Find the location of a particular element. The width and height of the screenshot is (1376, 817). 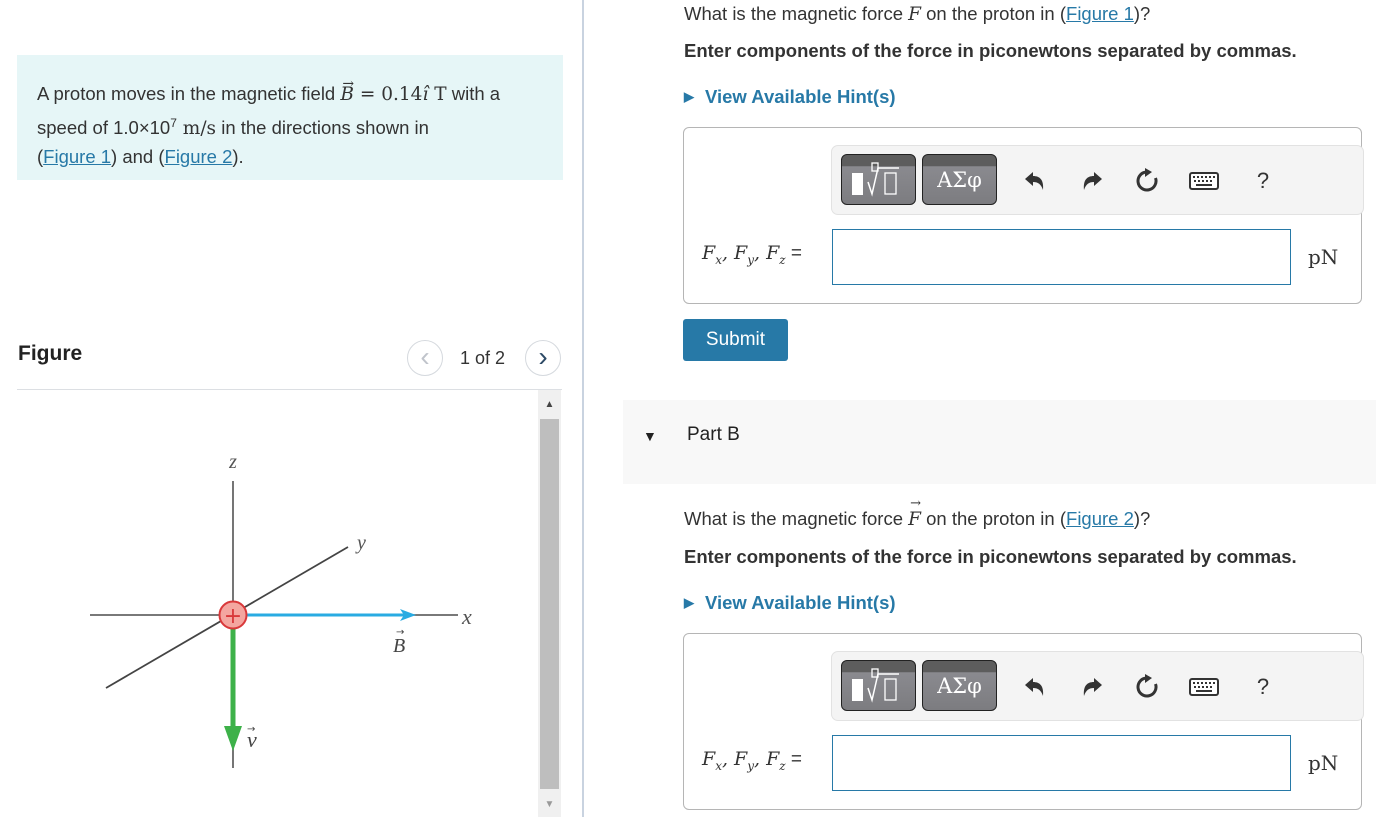

figure-scrollbar: ▲ ▼ is located at coordinates (549, 603).